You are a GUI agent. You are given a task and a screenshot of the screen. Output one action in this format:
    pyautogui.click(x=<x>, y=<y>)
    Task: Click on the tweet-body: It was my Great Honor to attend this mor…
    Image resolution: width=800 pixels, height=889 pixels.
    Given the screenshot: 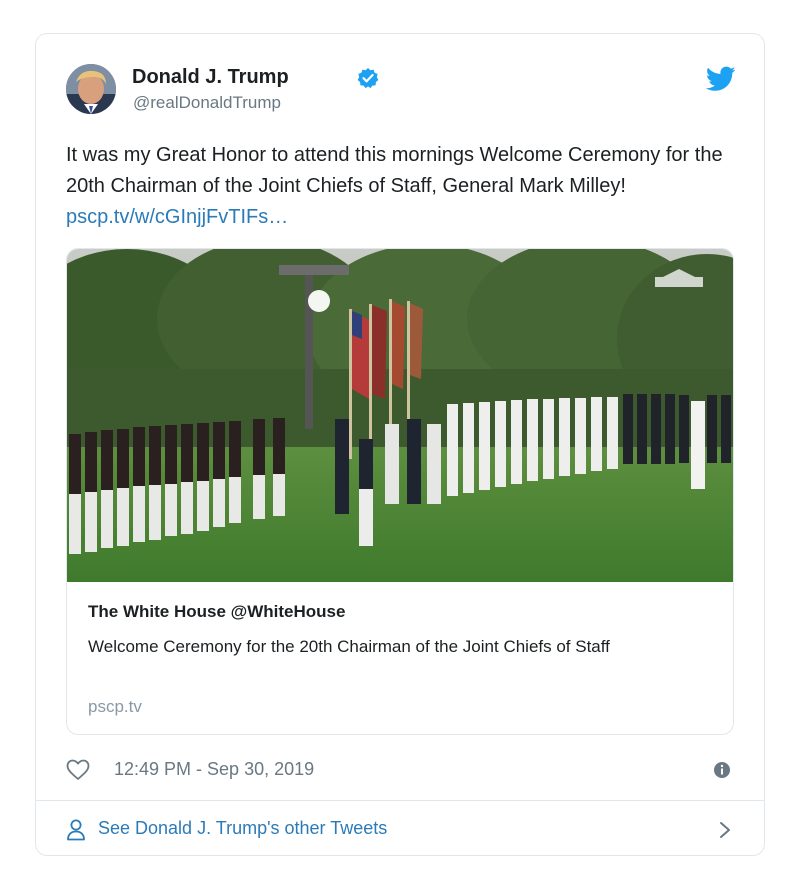 What is the action you would take?
    pyautogui.click(x=394, y=170)
    